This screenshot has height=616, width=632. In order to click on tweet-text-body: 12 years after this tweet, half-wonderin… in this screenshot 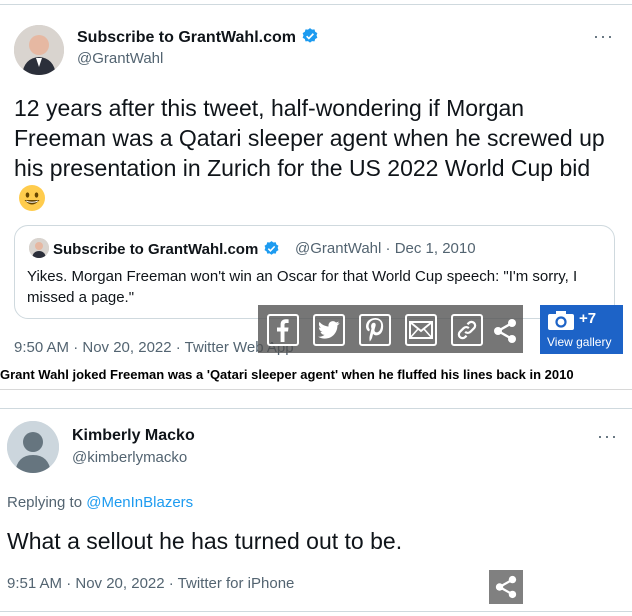, I will do `click(309, 138)`.